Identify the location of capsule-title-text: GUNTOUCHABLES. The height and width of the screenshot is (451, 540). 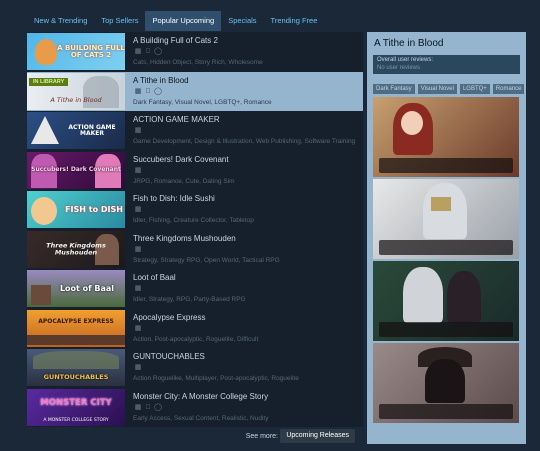
(76, 376).